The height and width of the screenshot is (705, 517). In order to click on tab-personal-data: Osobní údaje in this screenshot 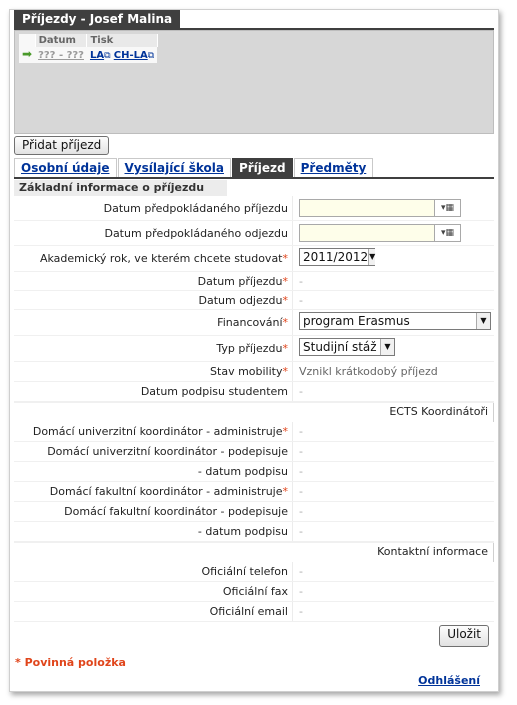, I will do `click(65, 167)`.